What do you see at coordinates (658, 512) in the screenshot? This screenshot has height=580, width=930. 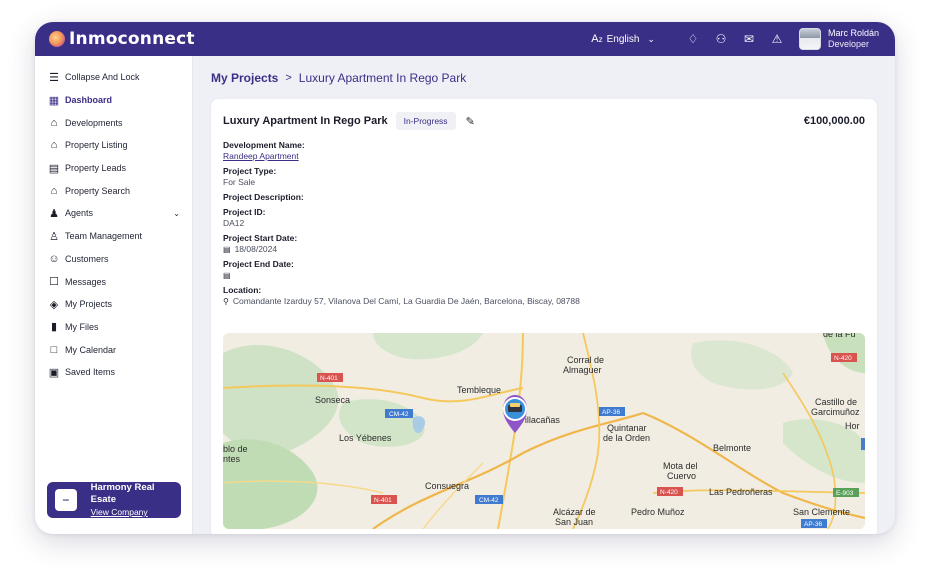 I see `map-place-label: Pedro Muñoz` at bounding box center [658, 512].